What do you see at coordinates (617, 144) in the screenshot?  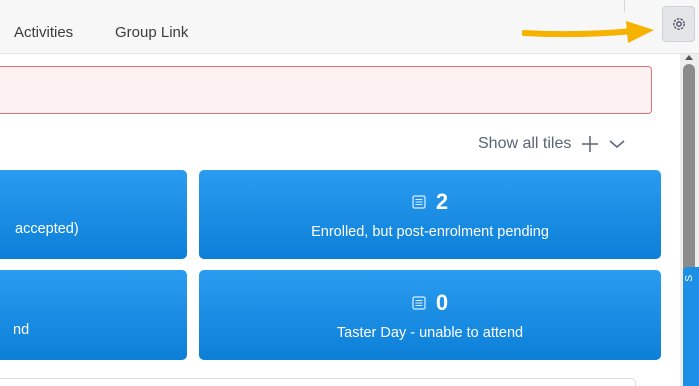 I see `chevron-down-icon` at bounding box center [617, 144].